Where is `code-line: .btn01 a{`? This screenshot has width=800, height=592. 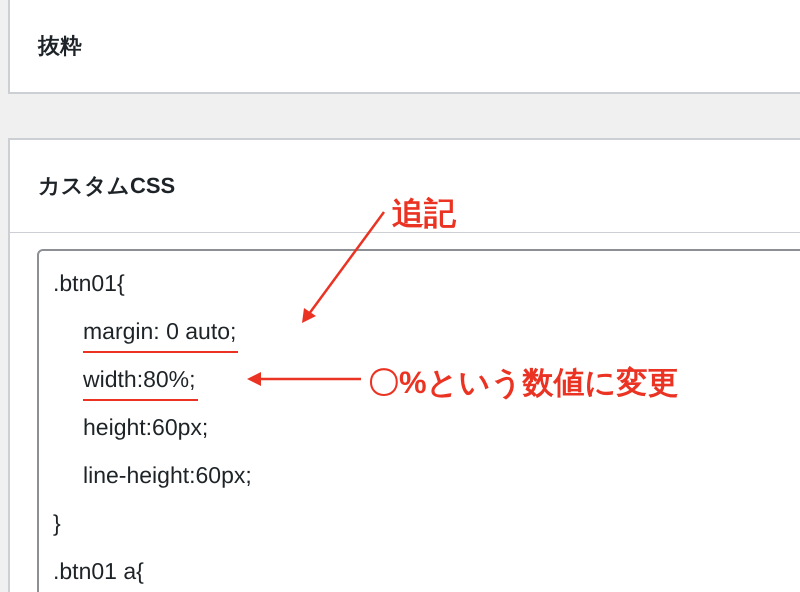 code-line: .btn01 a{ is located at coordinates (99, 572).